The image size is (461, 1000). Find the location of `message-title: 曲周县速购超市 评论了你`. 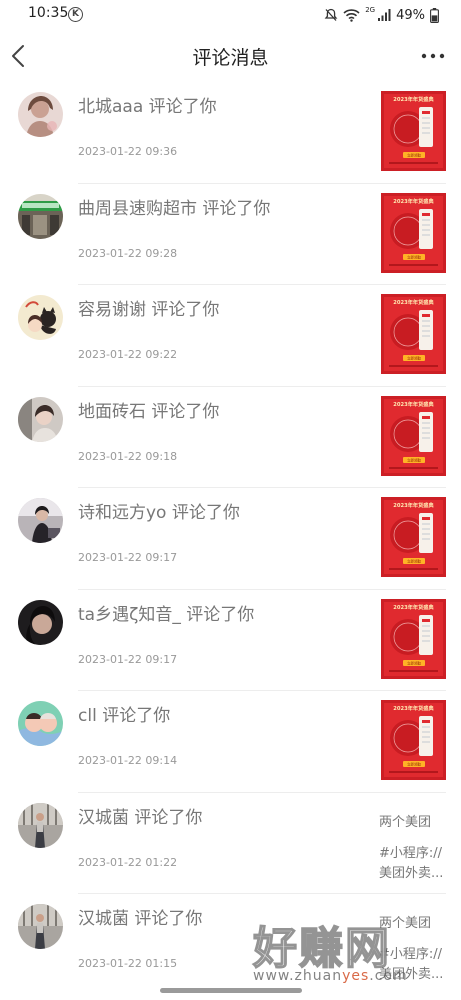

message-title: 曲周县速购超市 评论了你 is located at coordinates (174, 208).